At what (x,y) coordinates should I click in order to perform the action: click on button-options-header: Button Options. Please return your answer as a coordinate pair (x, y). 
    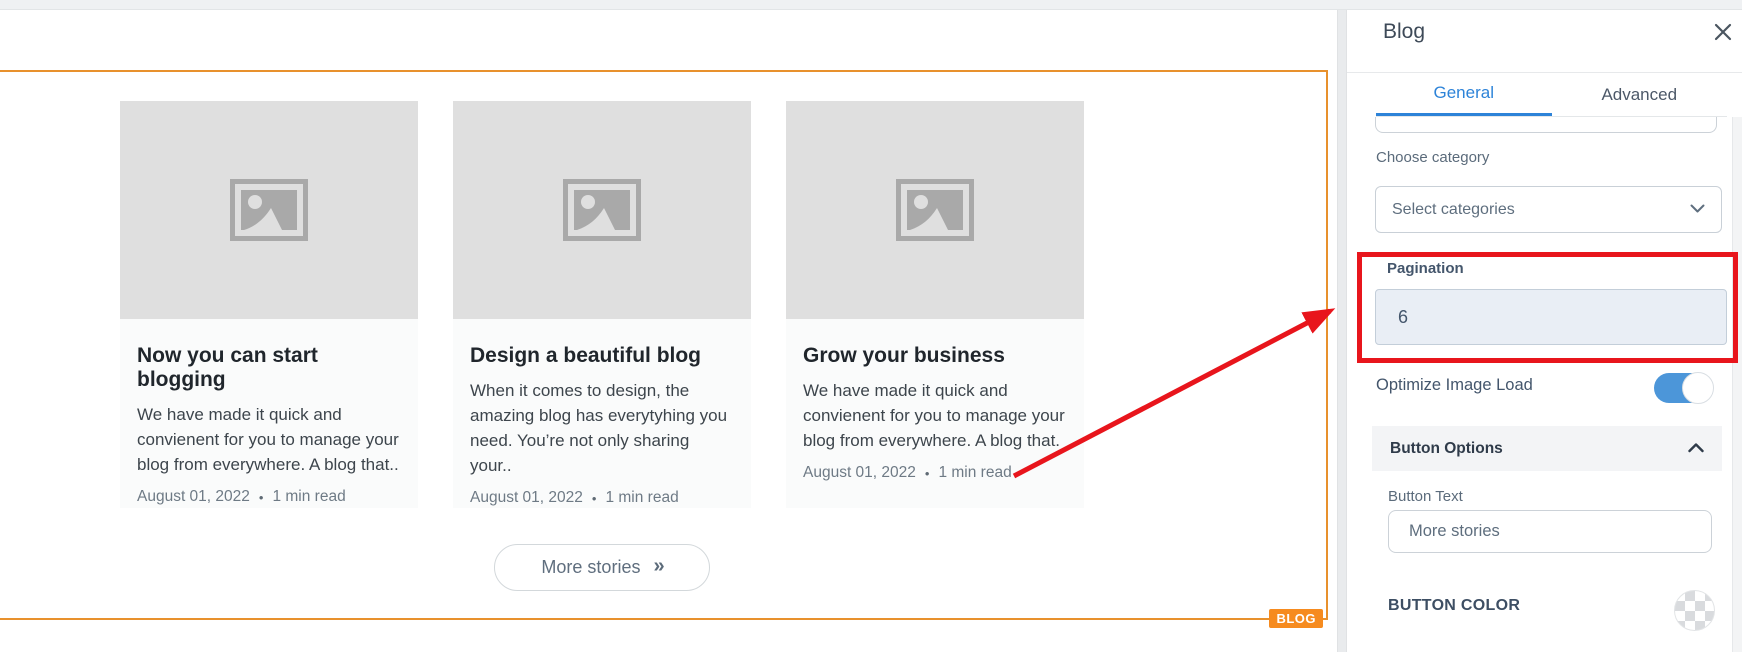
    Looking at the image, I should click on (1446, 448).